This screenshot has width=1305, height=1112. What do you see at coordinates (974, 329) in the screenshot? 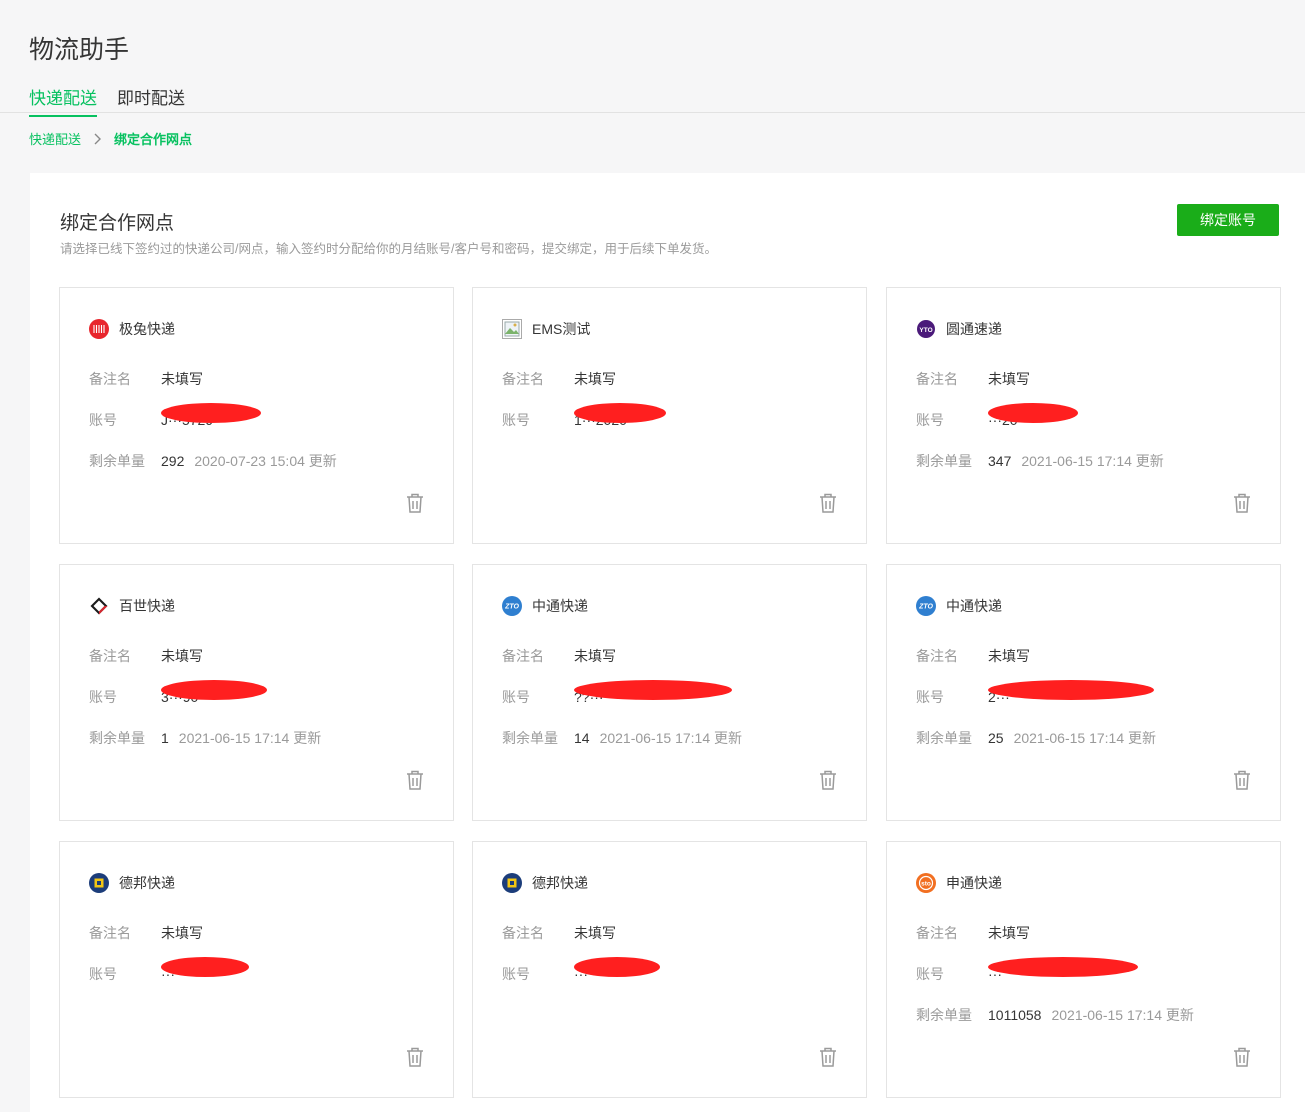
I see `carrier-name: 圆通速递` at bounding box center [974, 329].